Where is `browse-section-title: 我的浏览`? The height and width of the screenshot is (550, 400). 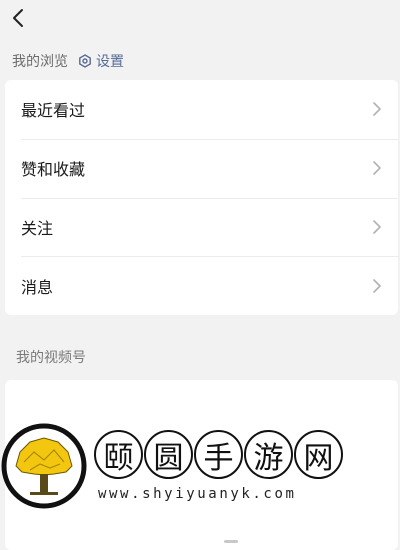 browse-section-title: 我的浏览 is located at coordinates (40, 62).